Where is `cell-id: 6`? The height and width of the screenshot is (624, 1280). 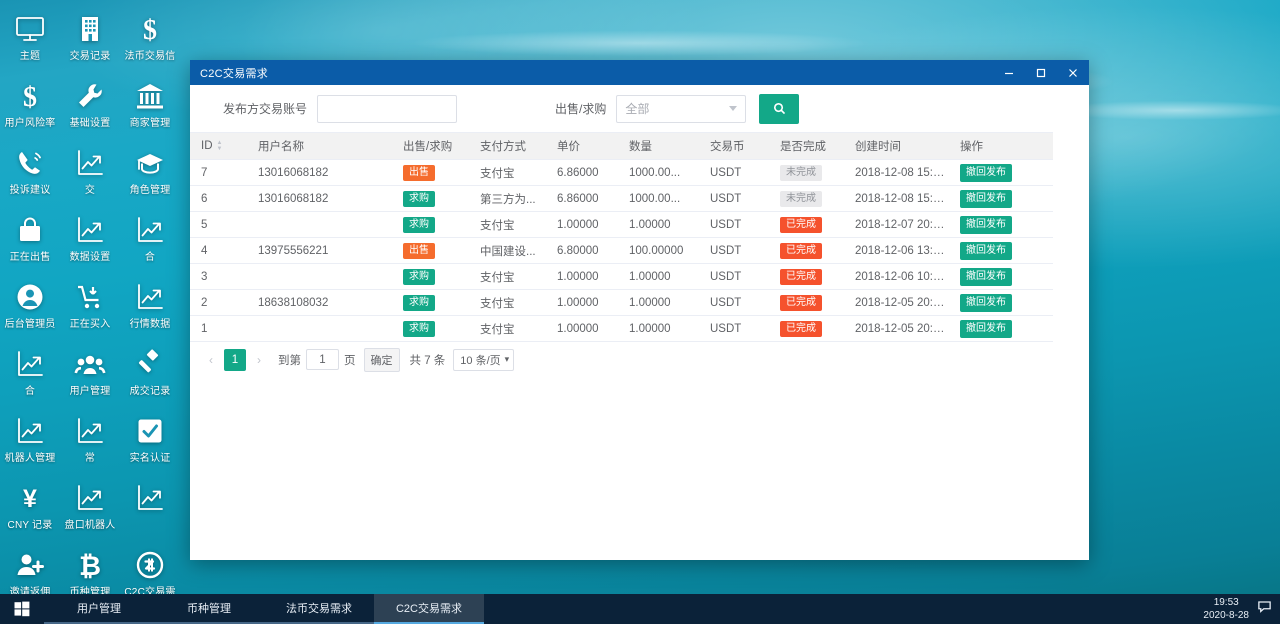 cell-id: 6 is located at coordinates (218, 198).